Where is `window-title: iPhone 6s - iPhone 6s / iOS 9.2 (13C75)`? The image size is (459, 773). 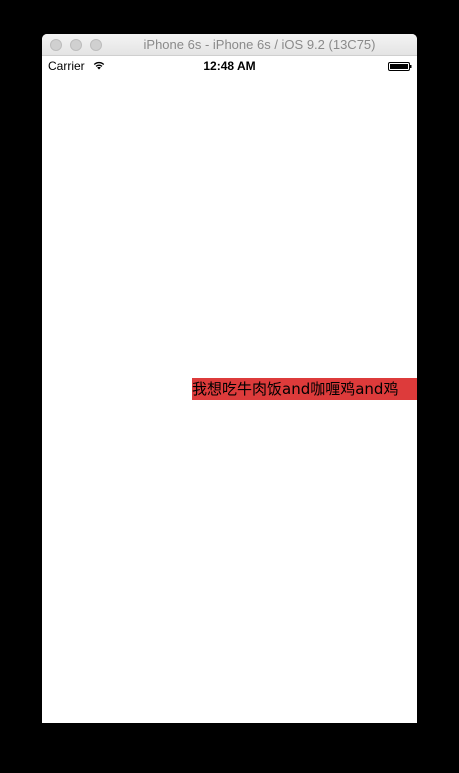
window-title: iPhone 6s - iPhone 6s / iOS 9.2 (13C75) is located at coordinates (259, 44).